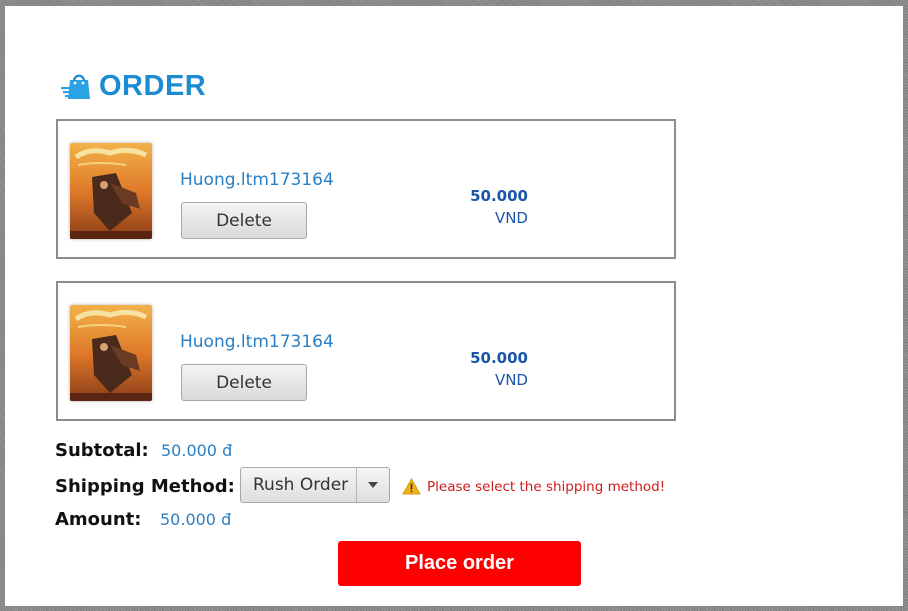 This screenshot has height=611, width=908. What do you see at coordinates (546, 486) in the screenshot?
I see `shipping-warning-text: Please select the shipping method!` at bounding box center [546, 486].